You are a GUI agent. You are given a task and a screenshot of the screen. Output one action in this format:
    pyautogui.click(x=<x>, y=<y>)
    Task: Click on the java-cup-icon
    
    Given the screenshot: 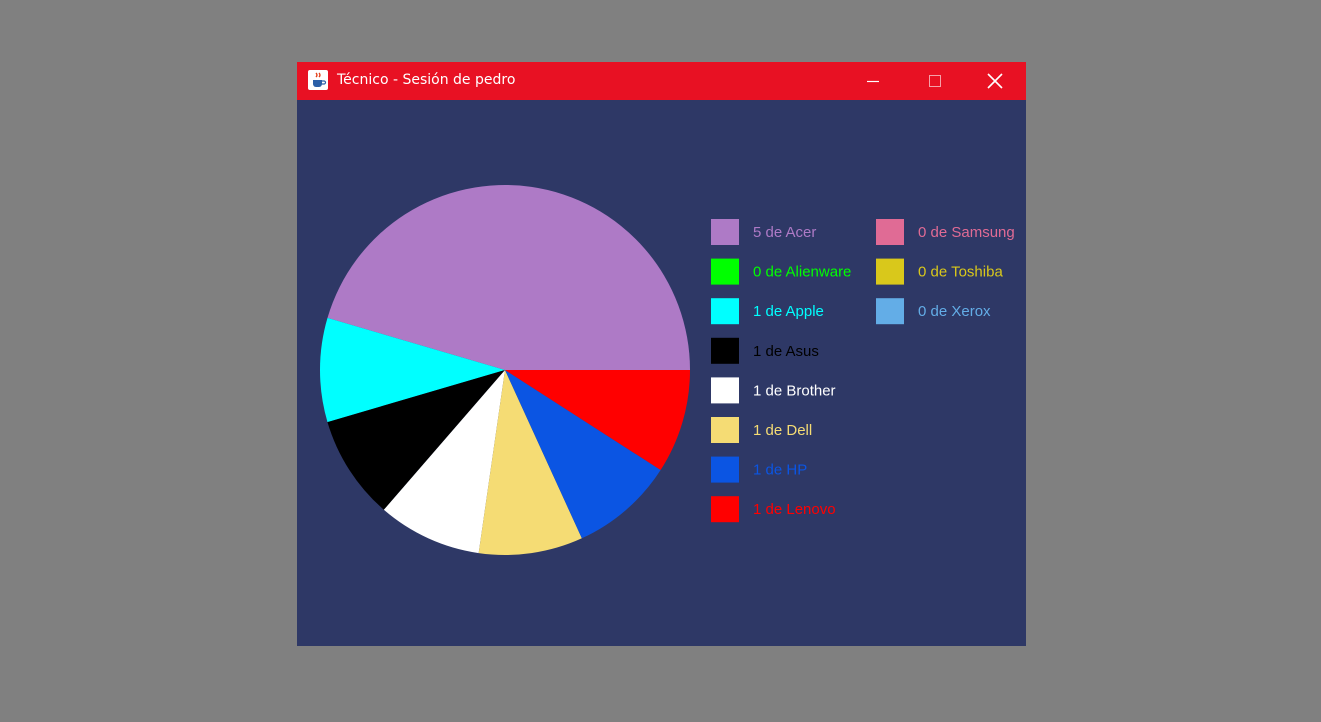 What is the action you would take?
    pyautogui.click(x=318, y=80)
    